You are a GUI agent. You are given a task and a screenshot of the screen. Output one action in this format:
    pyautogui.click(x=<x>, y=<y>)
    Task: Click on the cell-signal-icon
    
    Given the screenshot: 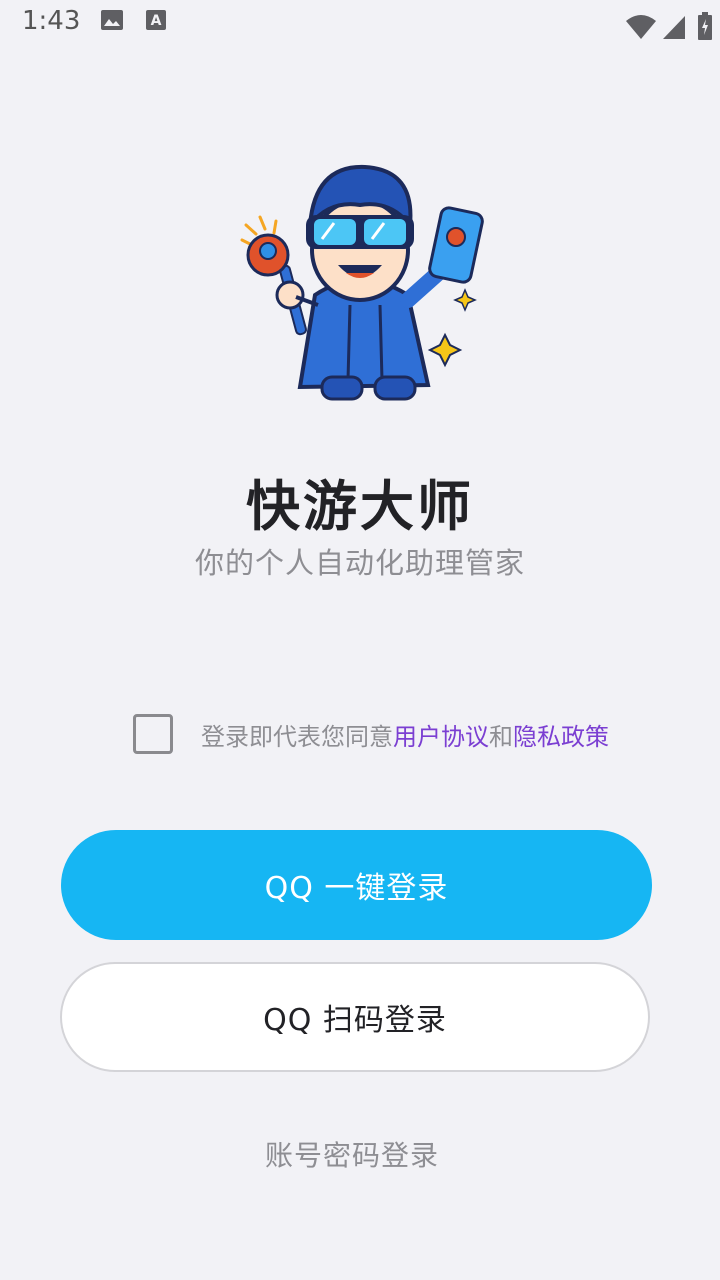 What is the action you would take?
    pyautogui.click(x=674, y=30)
    